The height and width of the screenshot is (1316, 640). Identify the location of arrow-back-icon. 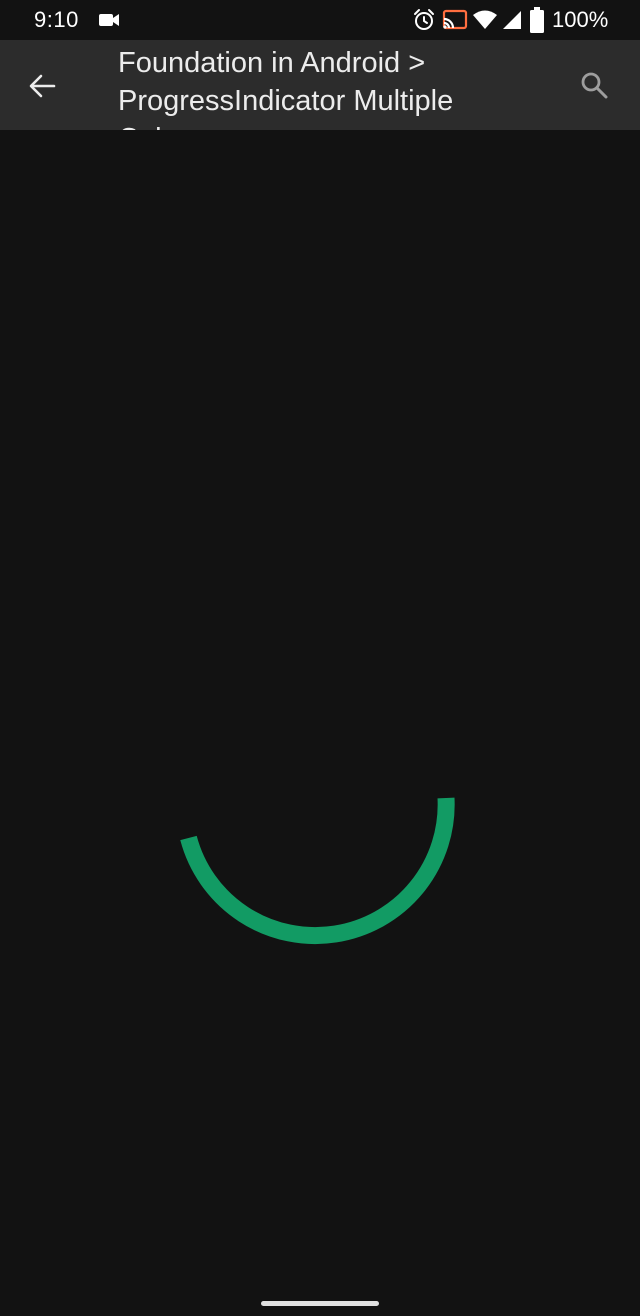
(42, 88).